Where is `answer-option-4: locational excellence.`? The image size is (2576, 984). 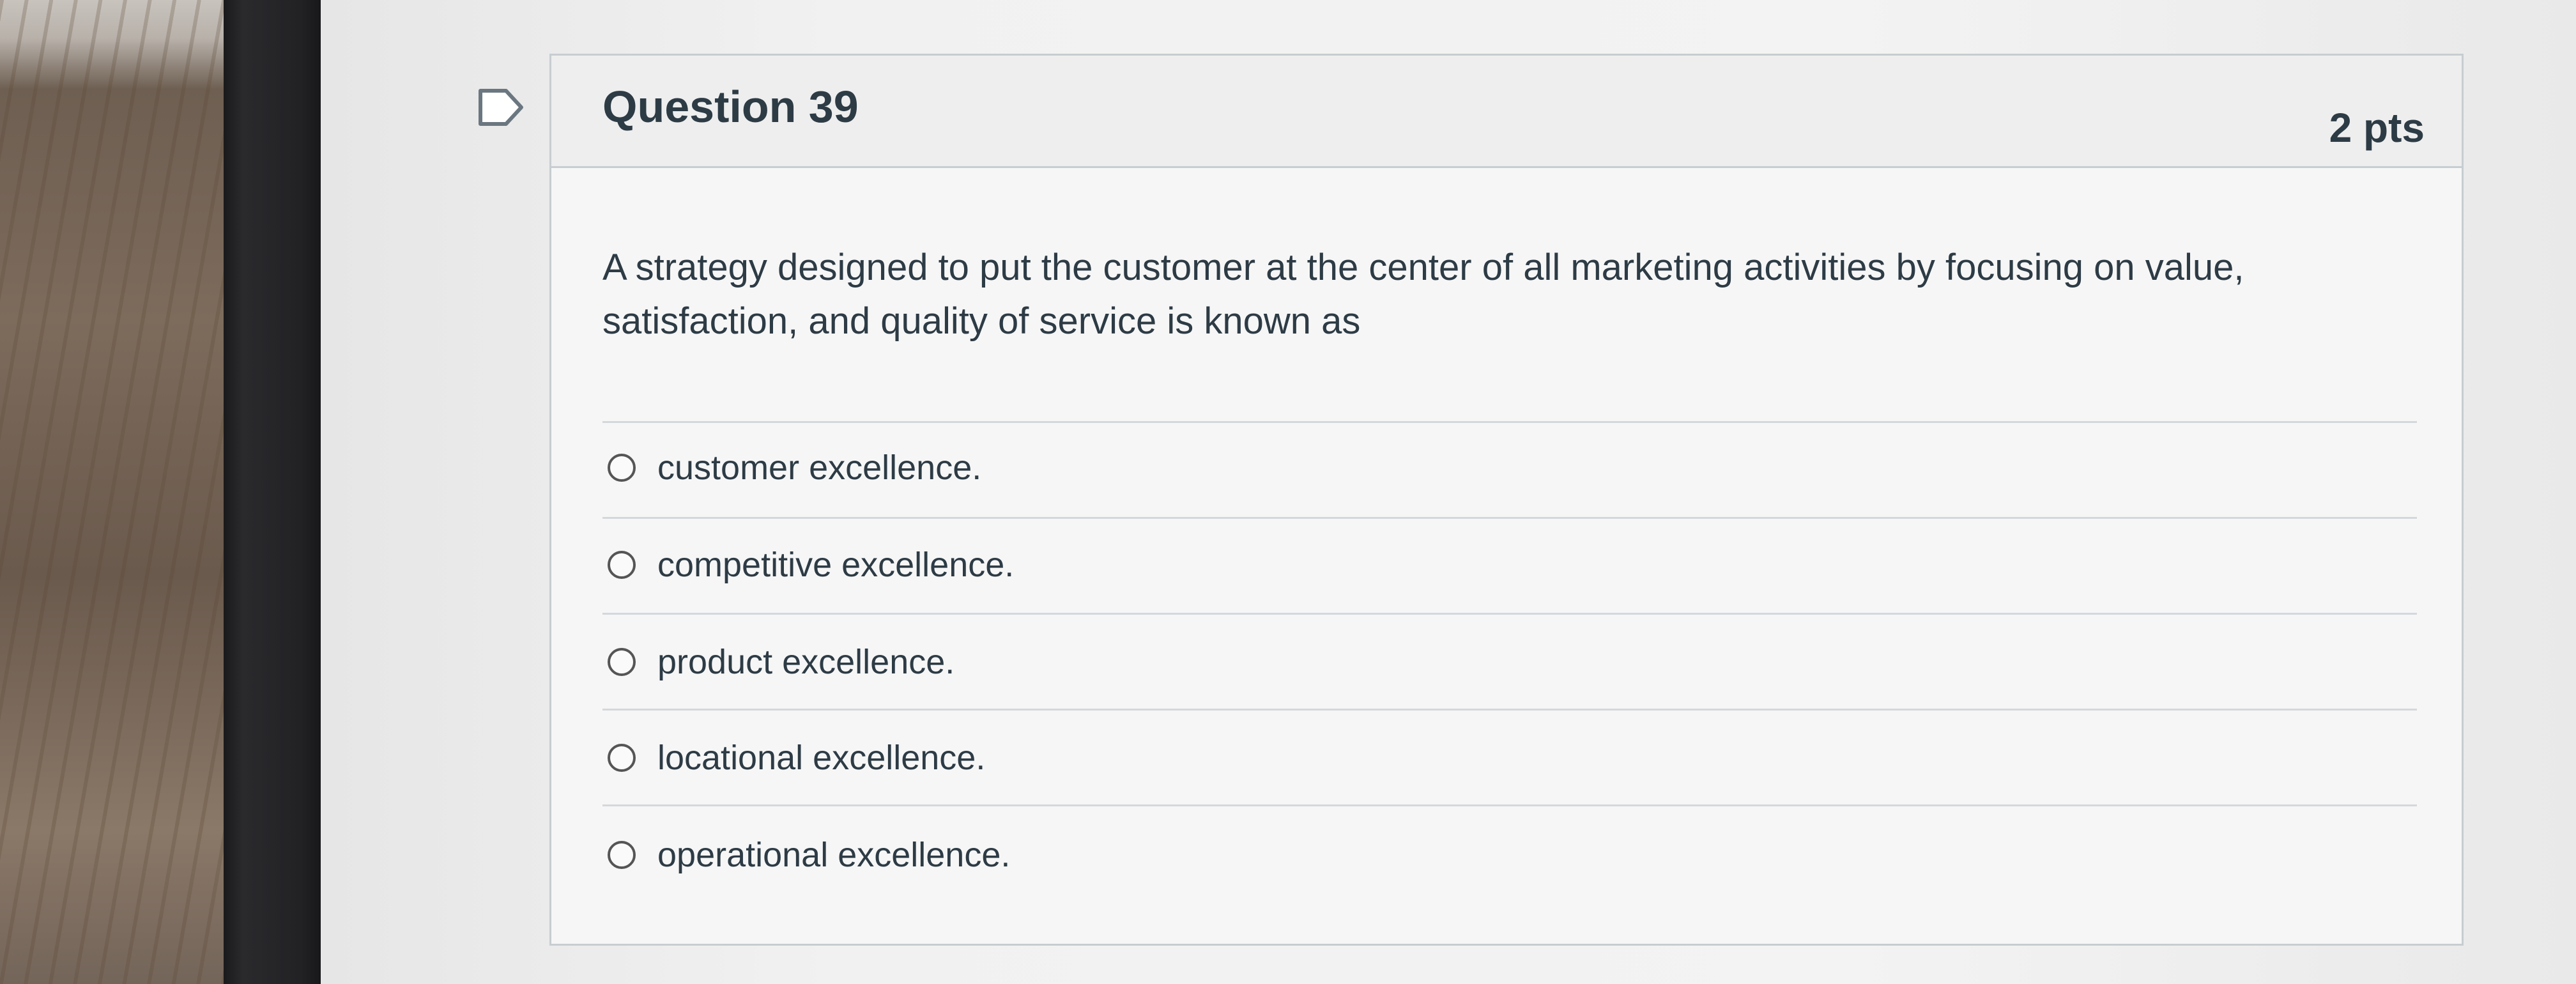
answer-option-4: locational excellence. is located at coordinates (1470, 758).